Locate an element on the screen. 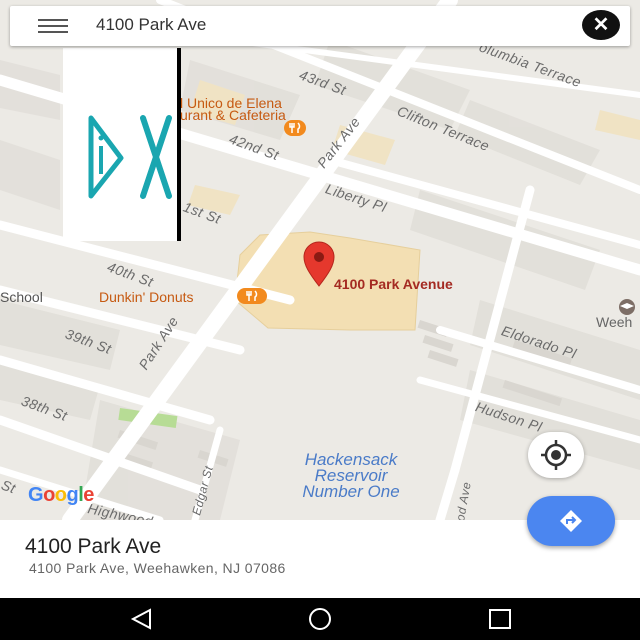 The height and width of the screenshot is (640, 640). poi-label-dunkin: Dunkin' Donuts is located at coordinates (146, 297).